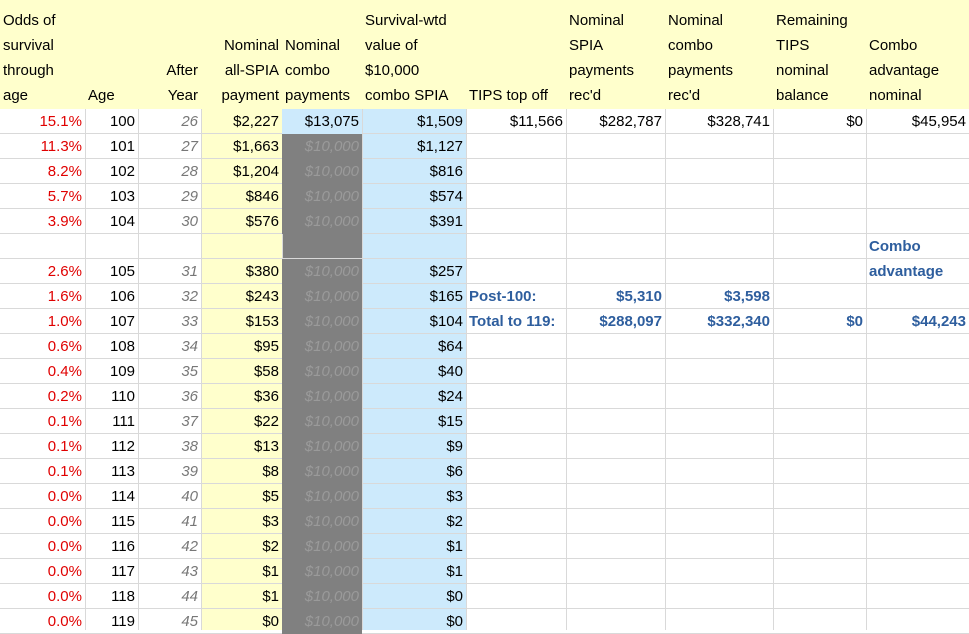  I want to click on year-cell: 37, so click(169, 421).